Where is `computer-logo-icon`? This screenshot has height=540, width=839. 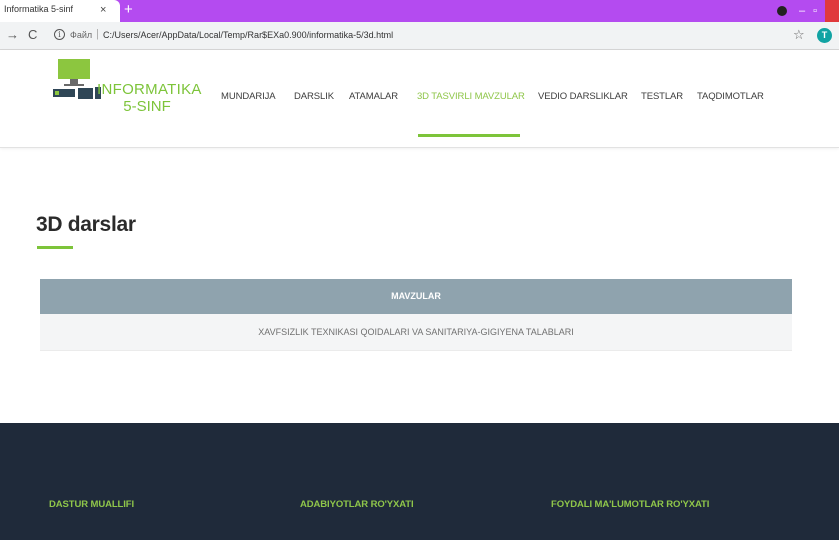
computer-logo-icon is located at coordinates (77, 80).